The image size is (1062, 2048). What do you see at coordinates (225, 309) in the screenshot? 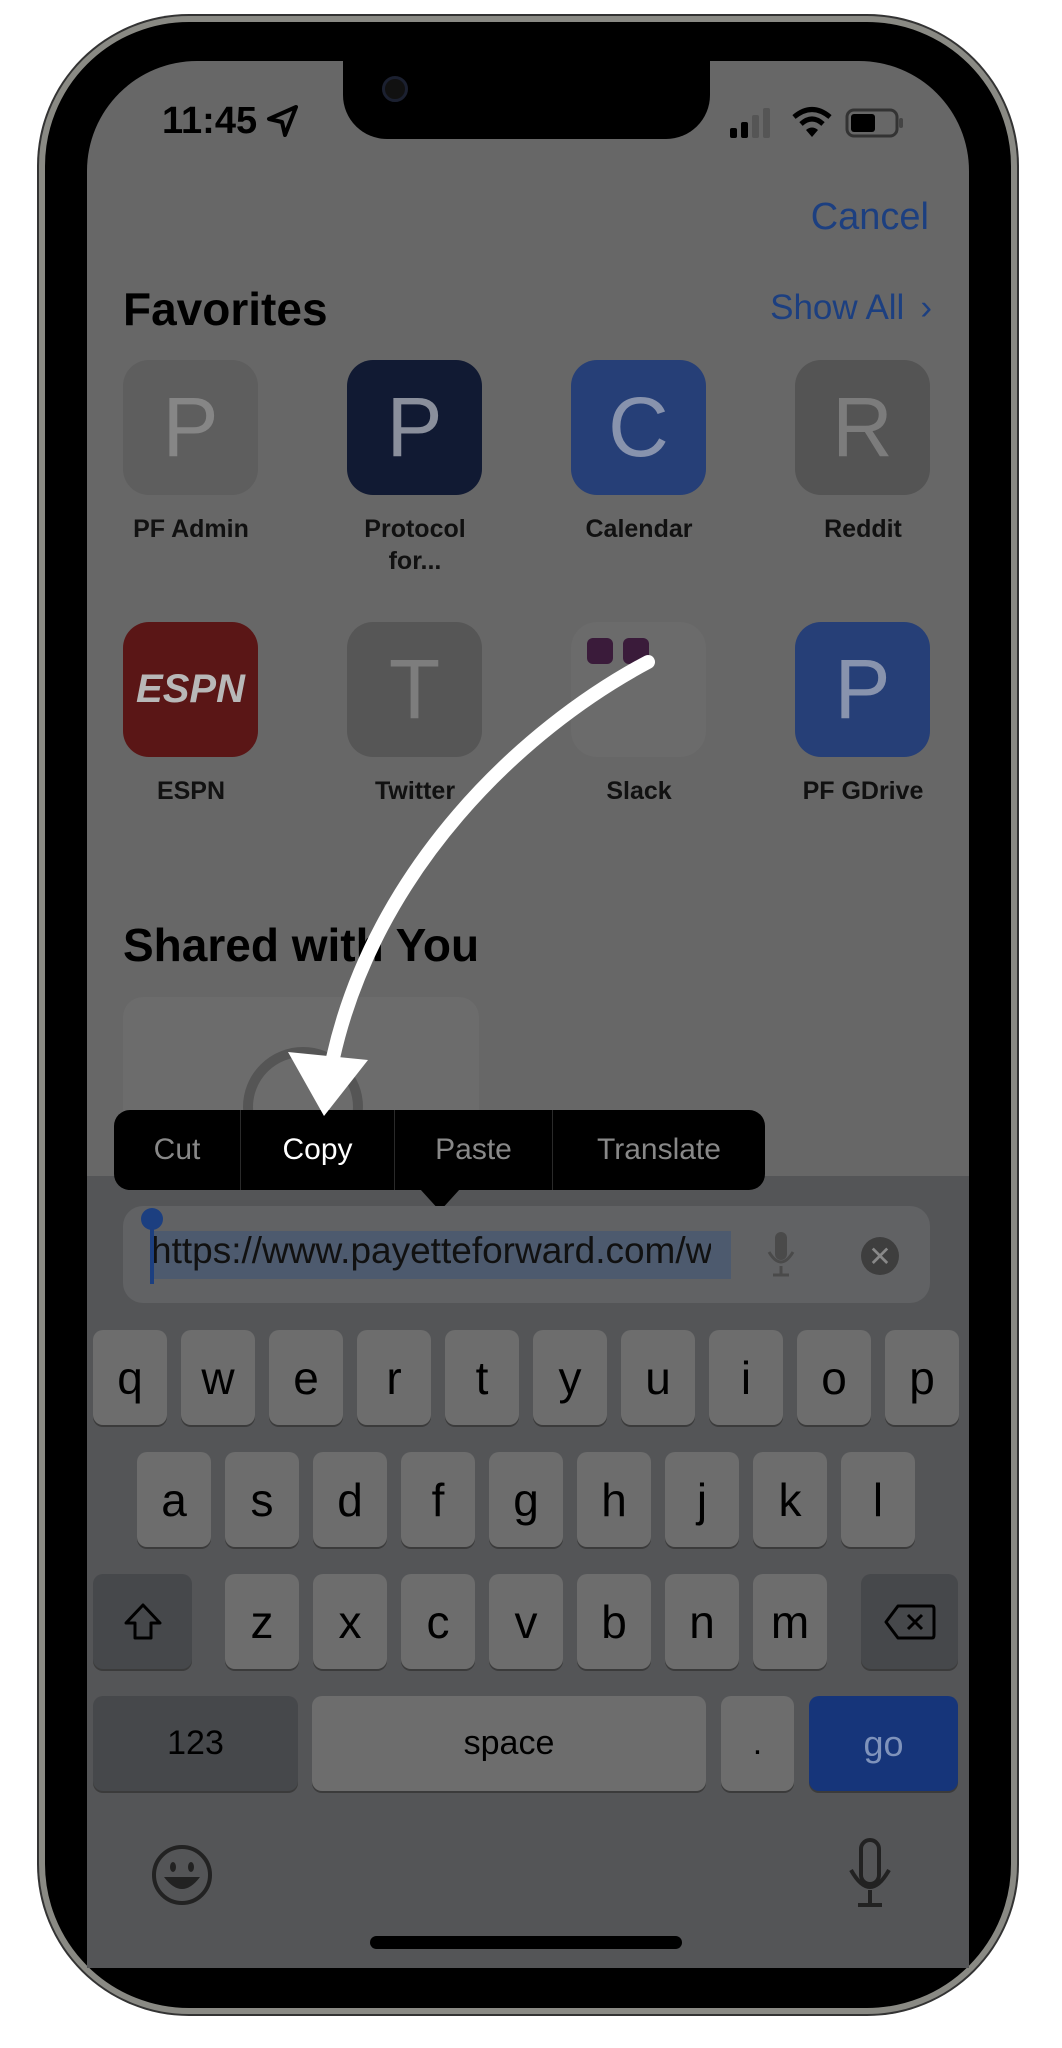
I see `favorites-title: Favorites` at bounding box center [225, 309].